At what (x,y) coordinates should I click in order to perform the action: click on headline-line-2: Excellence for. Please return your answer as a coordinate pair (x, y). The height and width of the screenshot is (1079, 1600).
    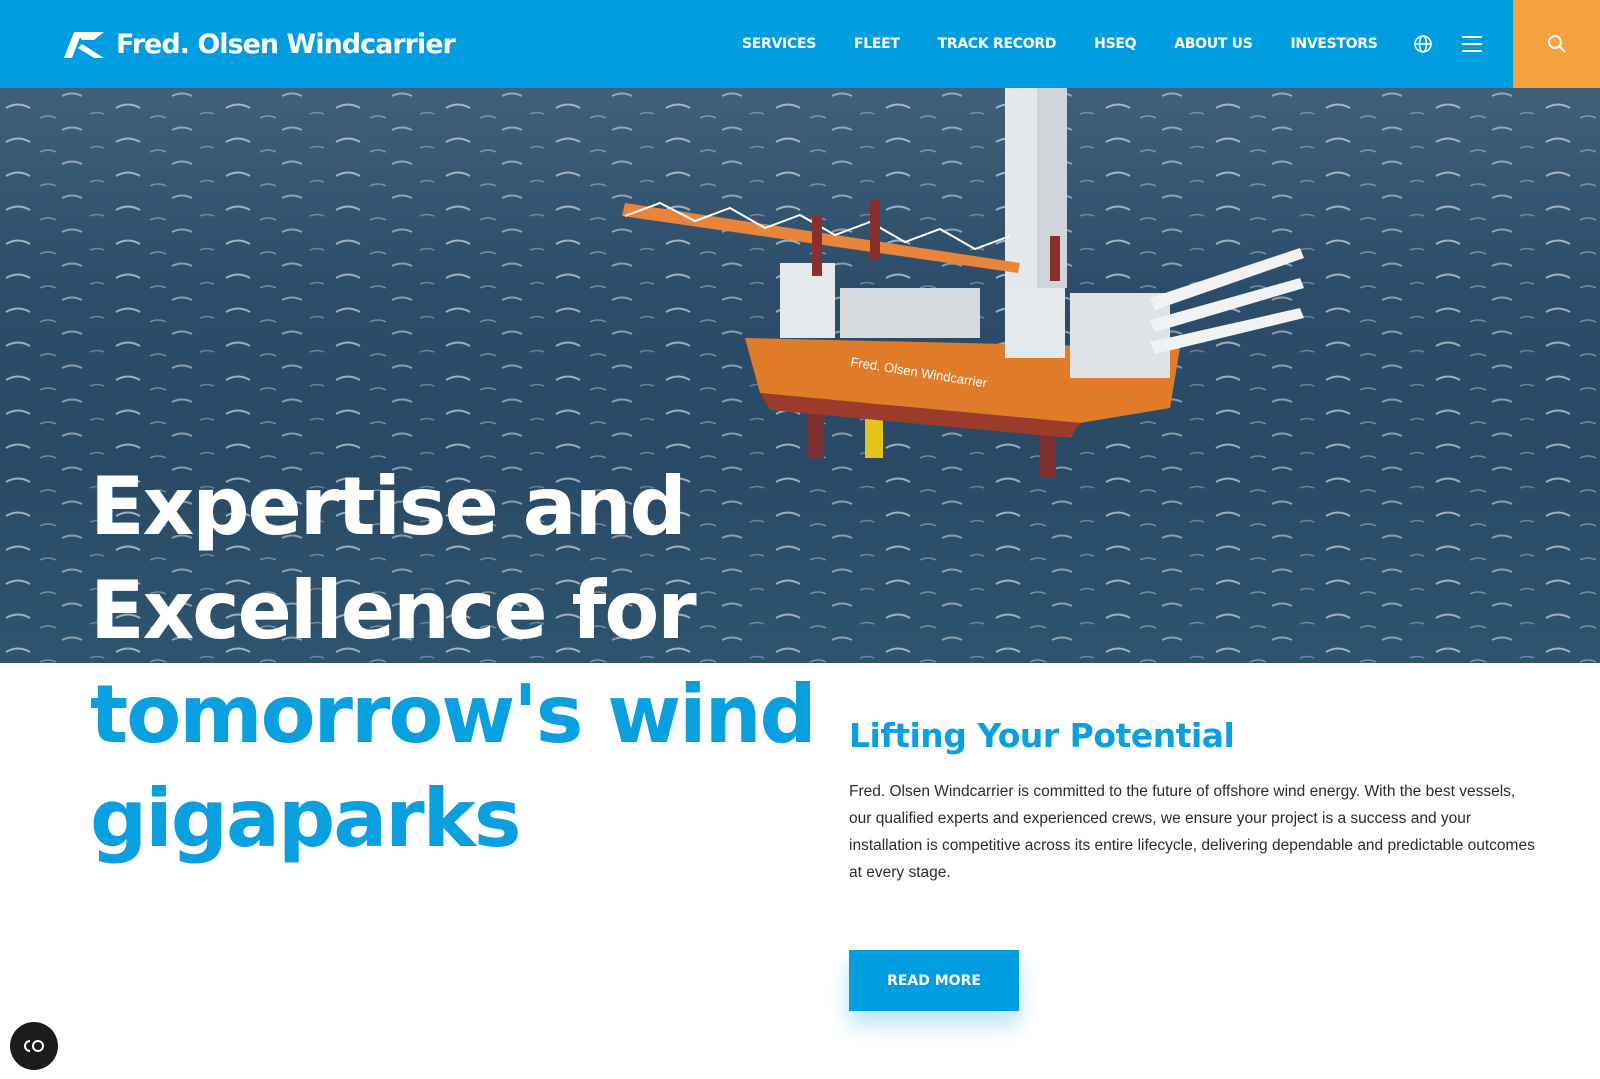
    Looking at the image, I should click on (393, 610).